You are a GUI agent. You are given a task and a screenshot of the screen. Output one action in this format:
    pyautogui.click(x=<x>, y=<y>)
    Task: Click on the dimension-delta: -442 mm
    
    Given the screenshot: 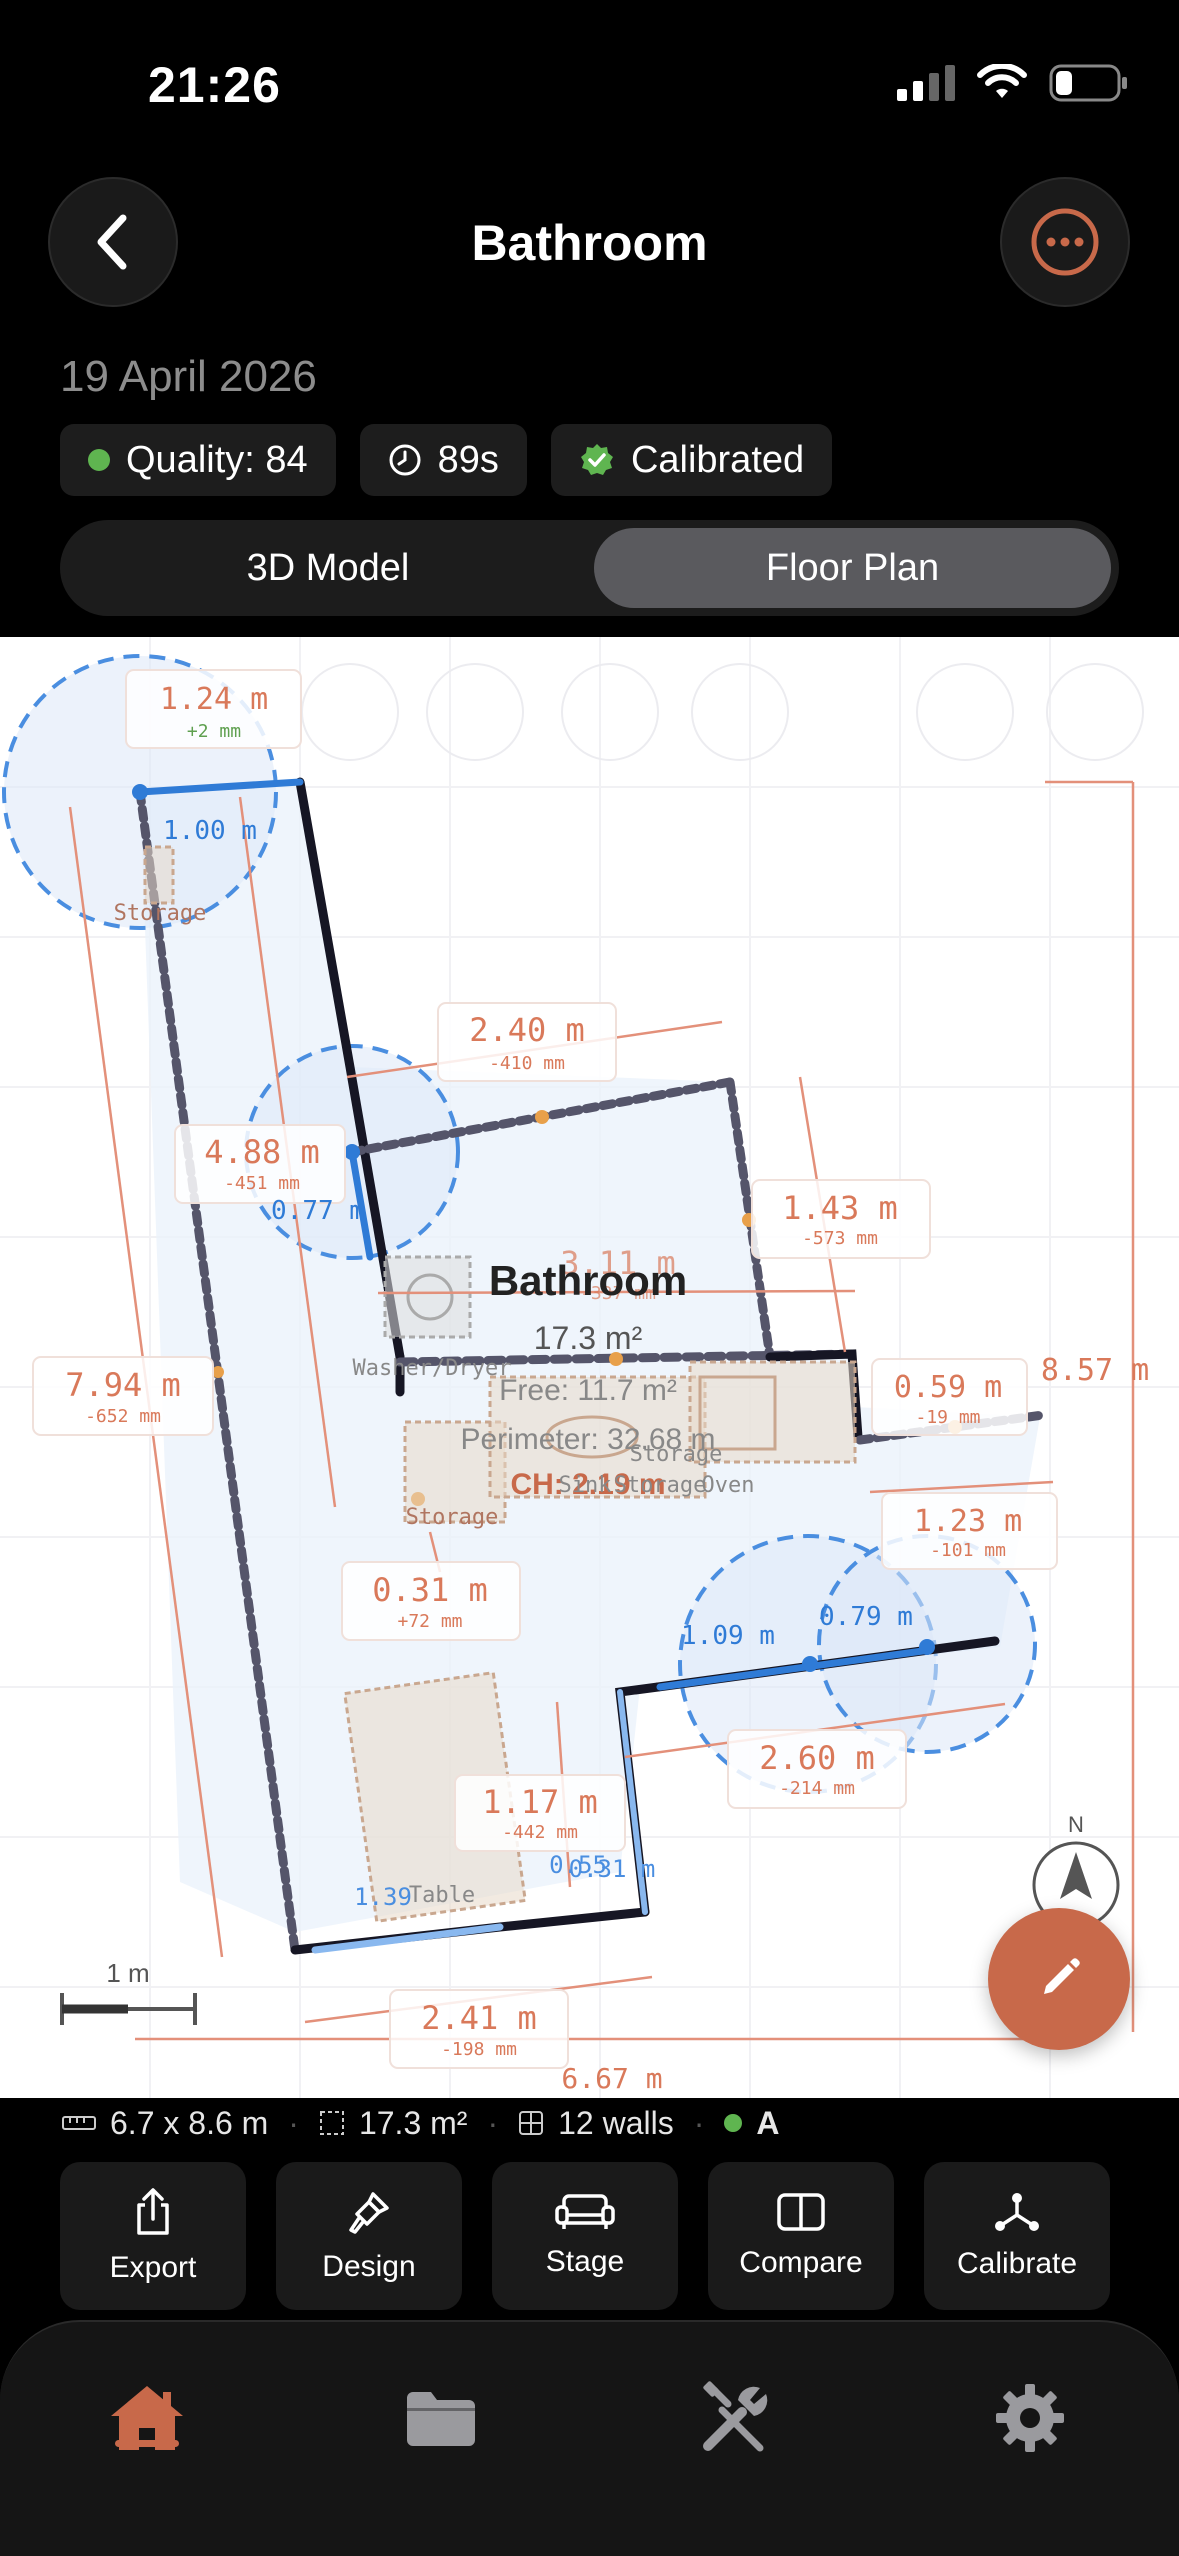 What is the action you would take?
    pyautogui.click(x=540, y=1832)
    